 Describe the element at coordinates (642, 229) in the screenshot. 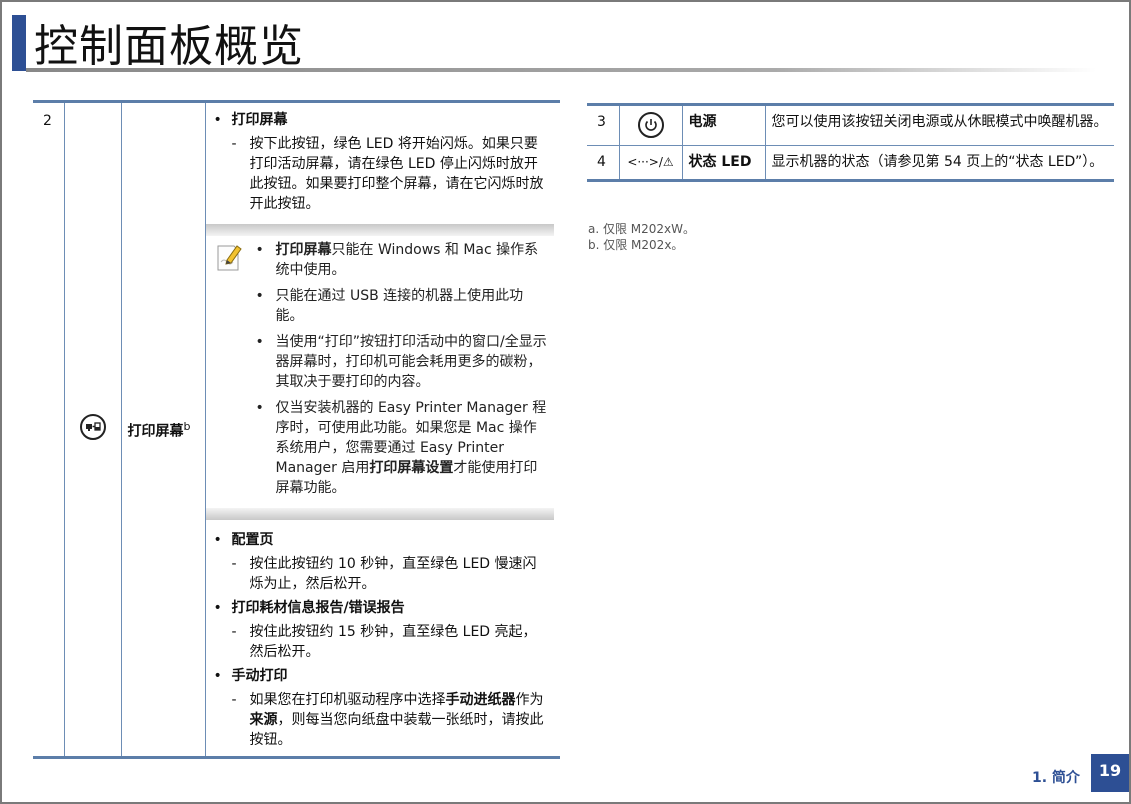

I see `footnote: a. 仅限 M202xW。` at that location.